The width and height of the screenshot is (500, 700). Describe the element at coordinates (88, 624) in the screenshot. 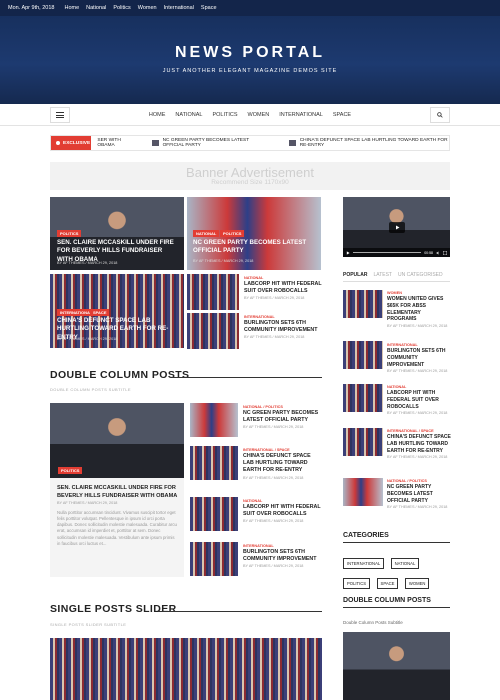

I see `section-subtitle: SINGLE POSTS SLIDER SUBTITLE` at that location.